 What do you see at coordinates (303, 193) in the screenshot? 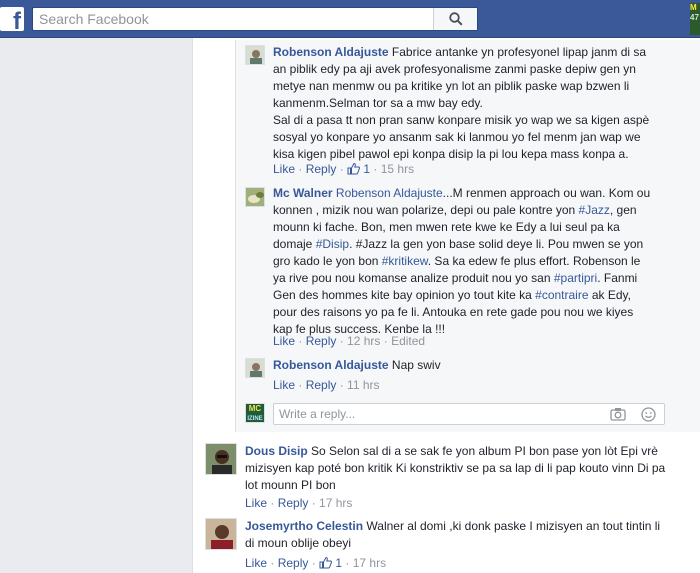
I see `comment-author: Mc Walner` at bounding box center [303, 193].